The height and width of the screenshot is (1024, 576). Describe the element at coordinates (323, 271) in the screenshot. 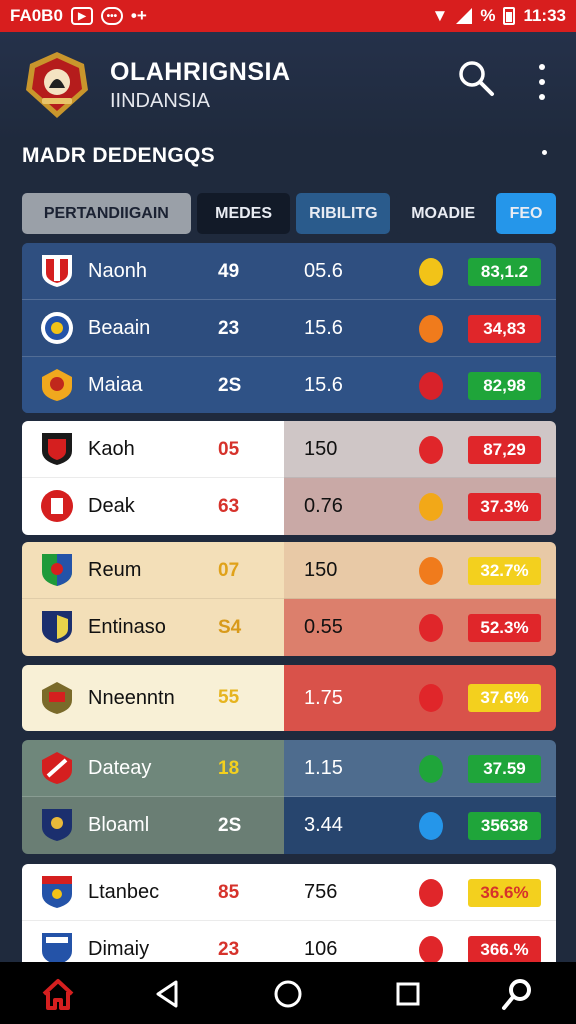

I see `team-value: 05.6` at that location.